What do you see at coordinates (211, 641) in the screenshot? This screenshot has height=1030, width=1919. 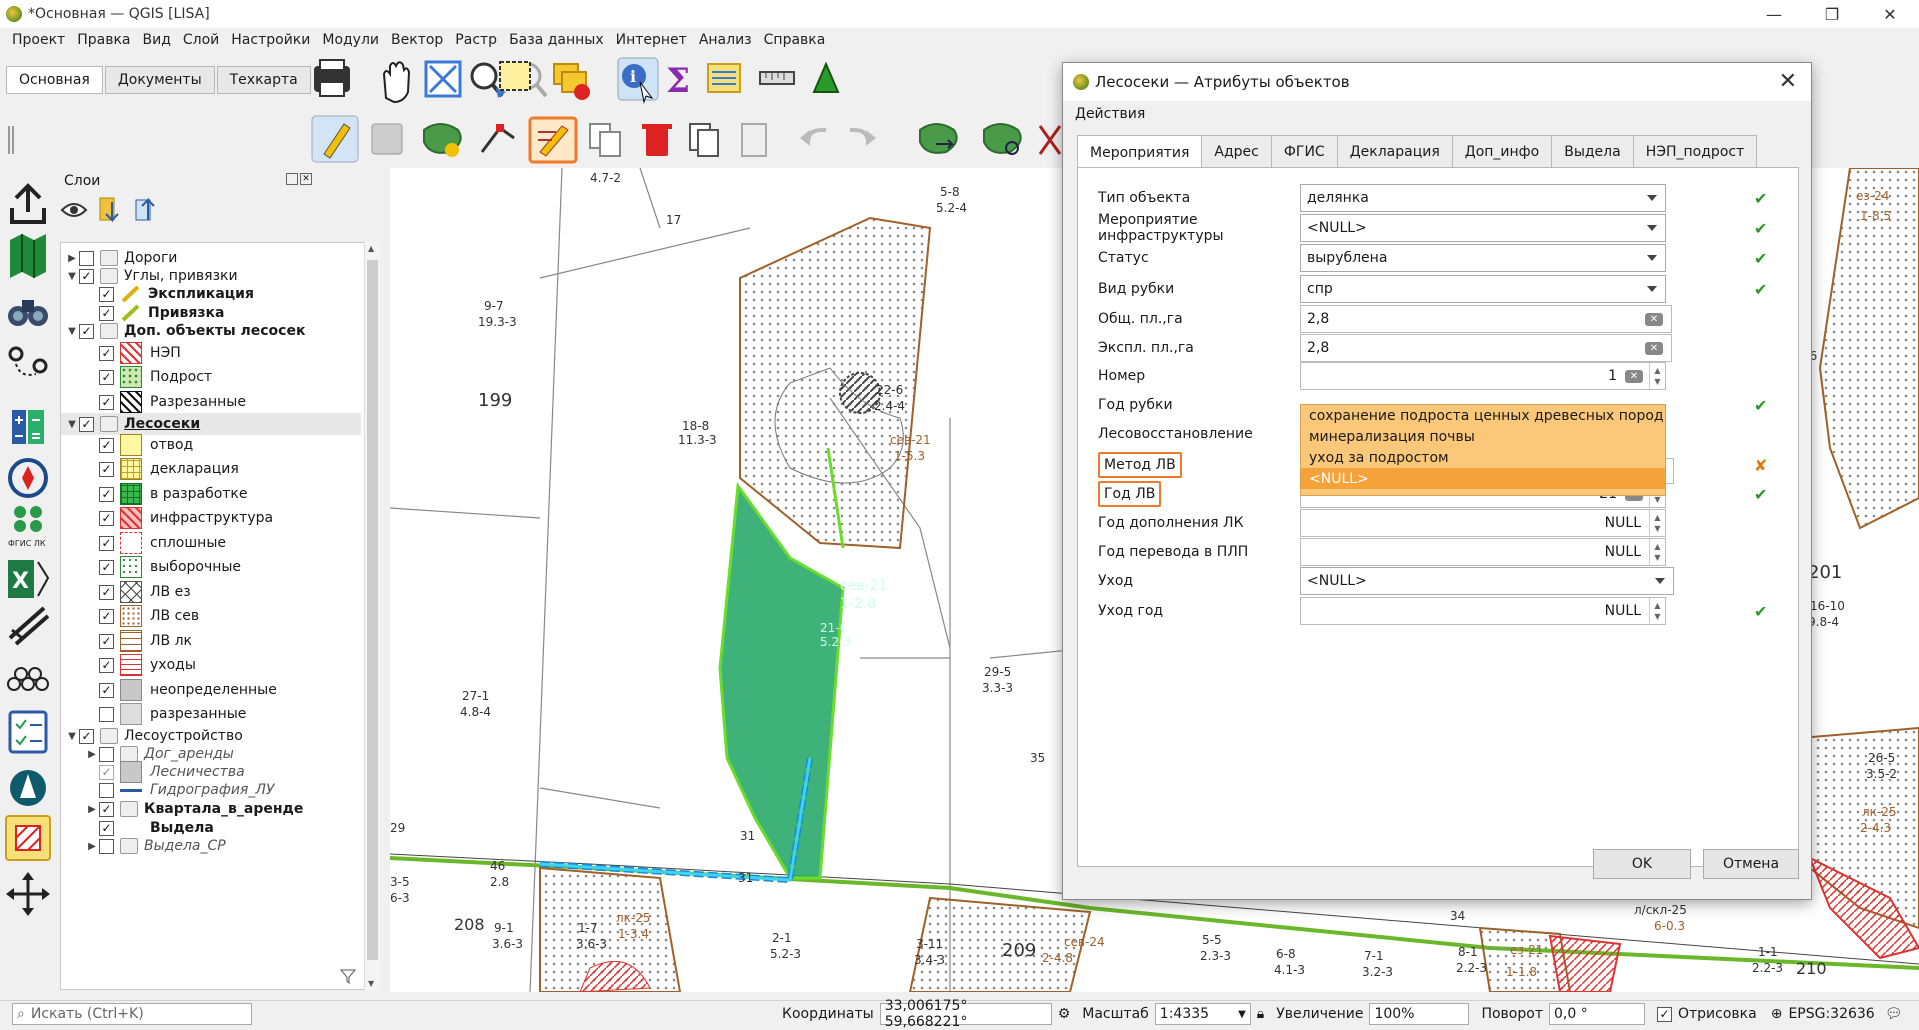 I see `layer-row-17: ✓ ЛВ лк` at bounding box center [211, 641].